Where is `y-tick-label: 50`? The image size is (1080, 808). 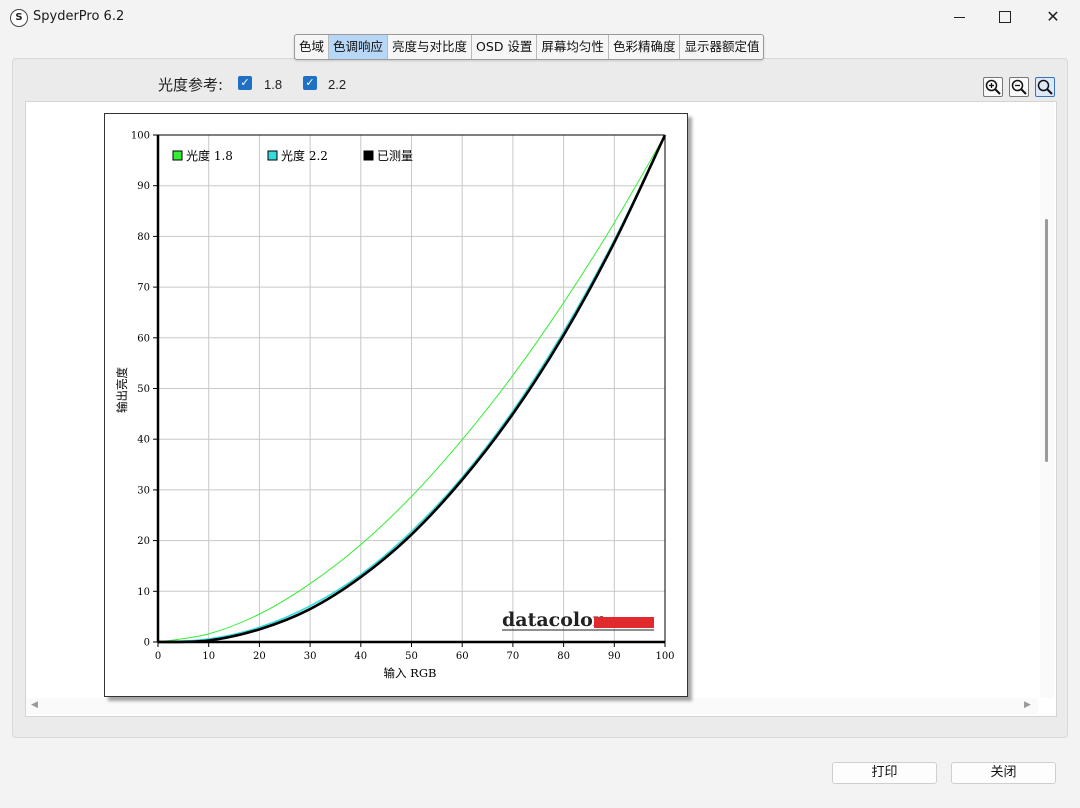
y-tick-label: 50 is located at coordinates (143, 389).